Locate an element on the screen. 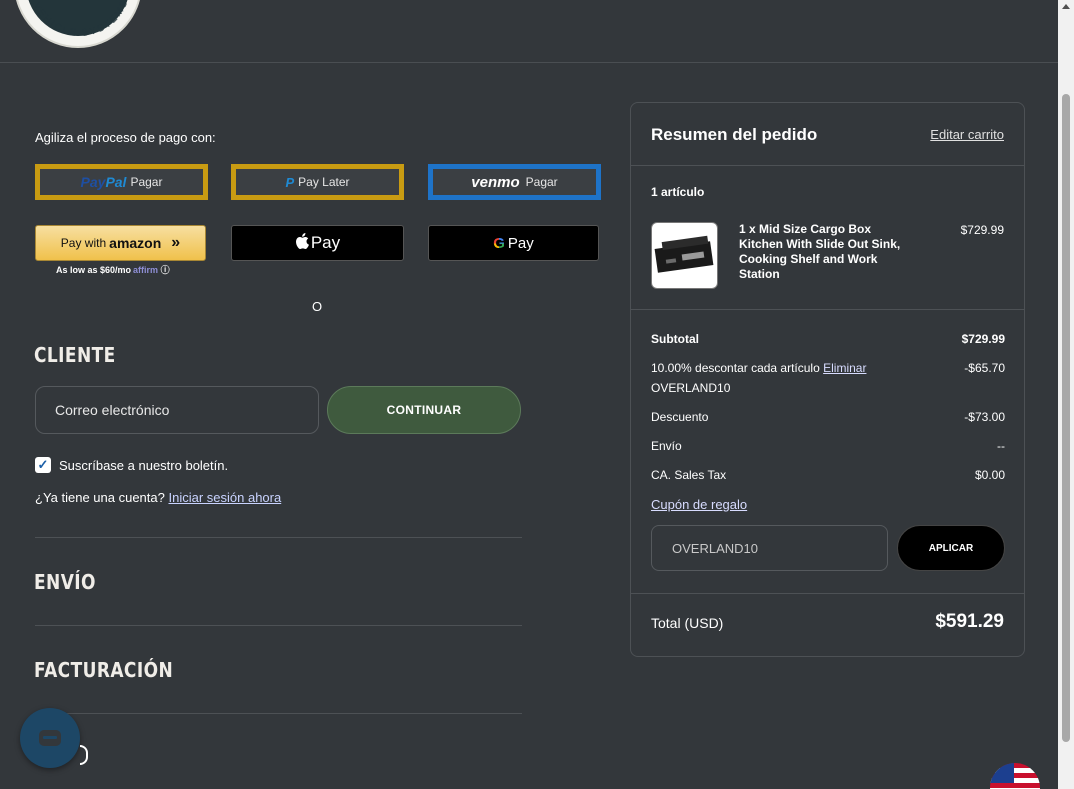 The image size is (1074, 789). or-separator: O is located at coordinates (317, 306).